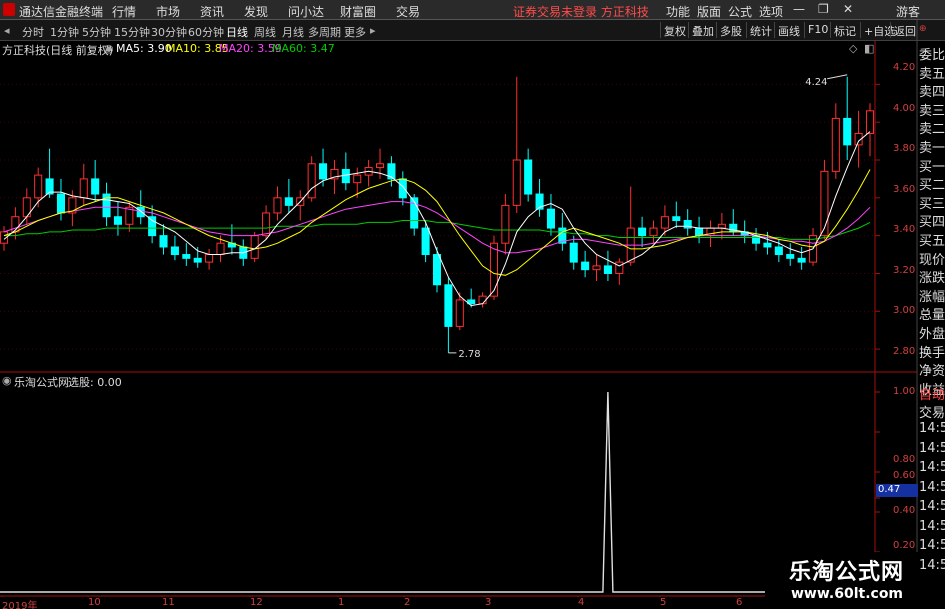  I want to click on quote-label: 买四, so click(932, 223).